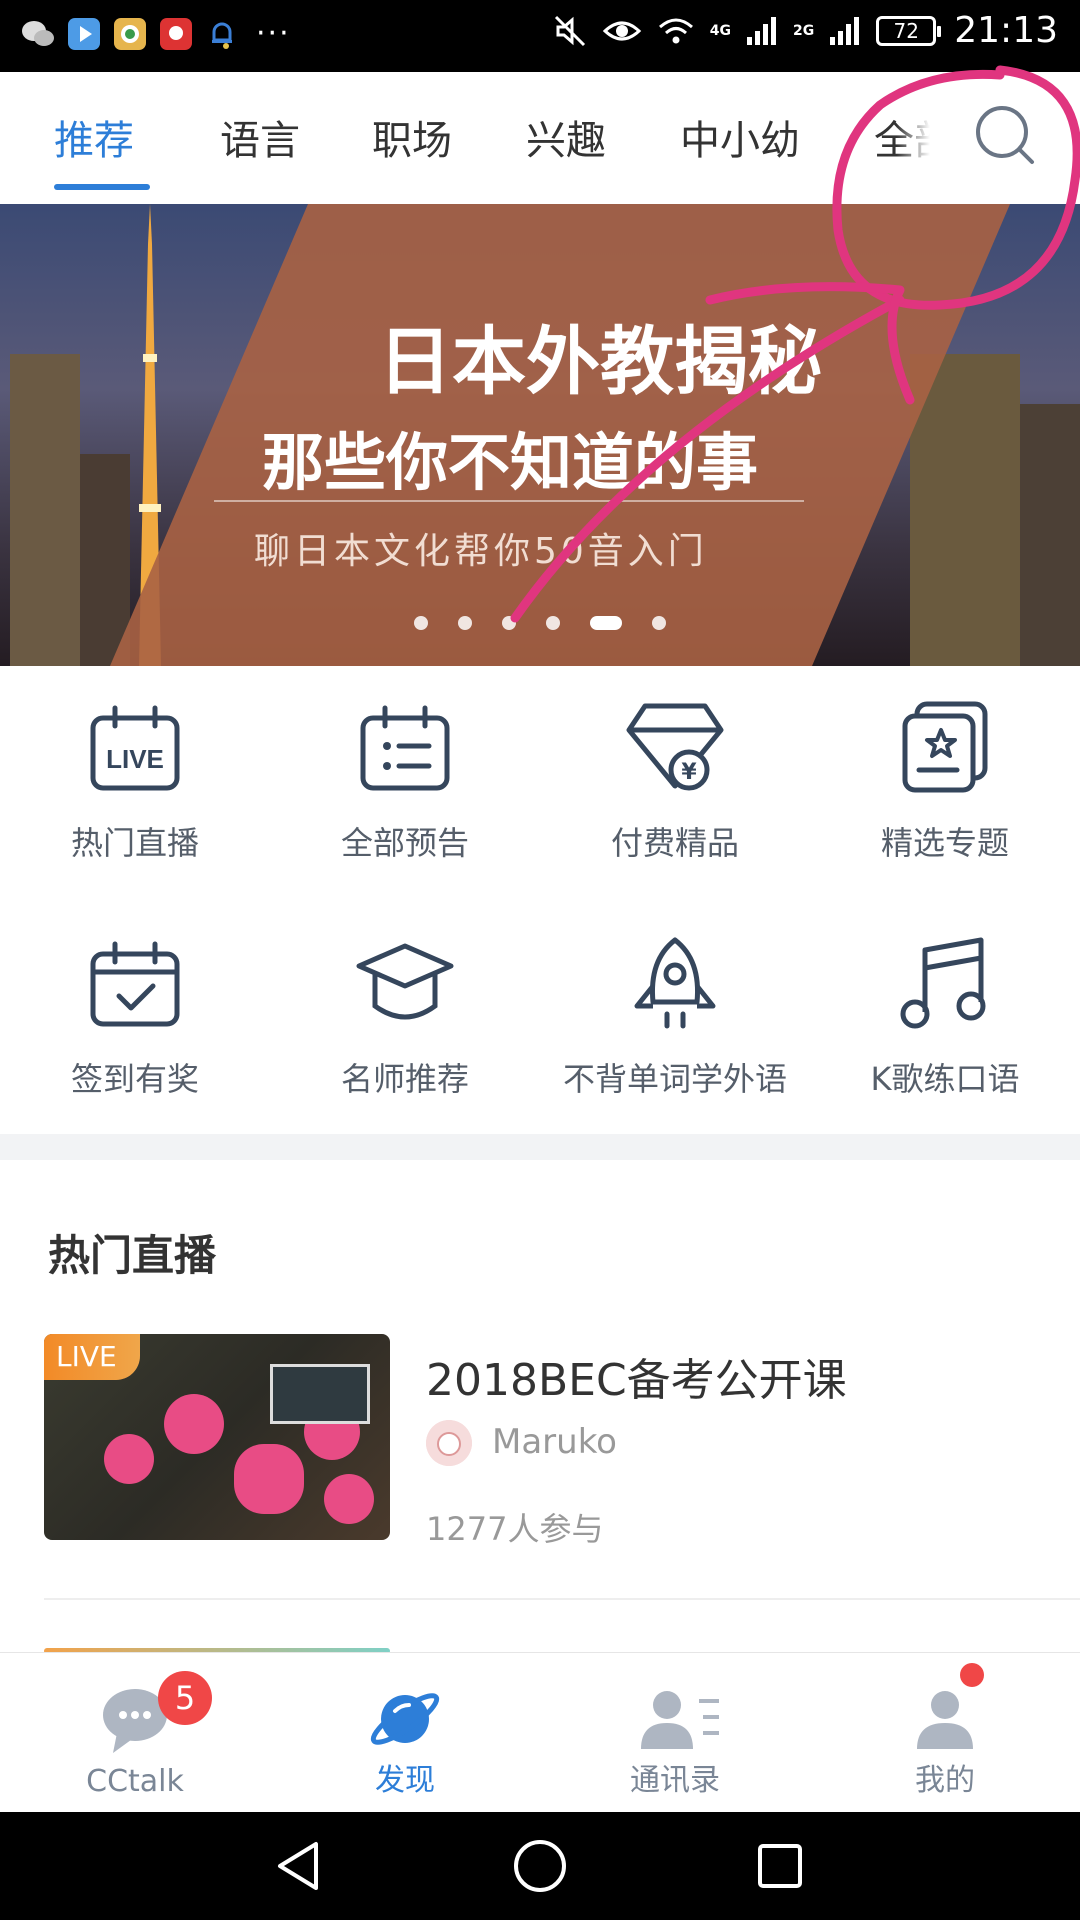  Describe the element at coordinates (135, 1781) in the screenshot. I see `nav-label: CCtalk` at that location.